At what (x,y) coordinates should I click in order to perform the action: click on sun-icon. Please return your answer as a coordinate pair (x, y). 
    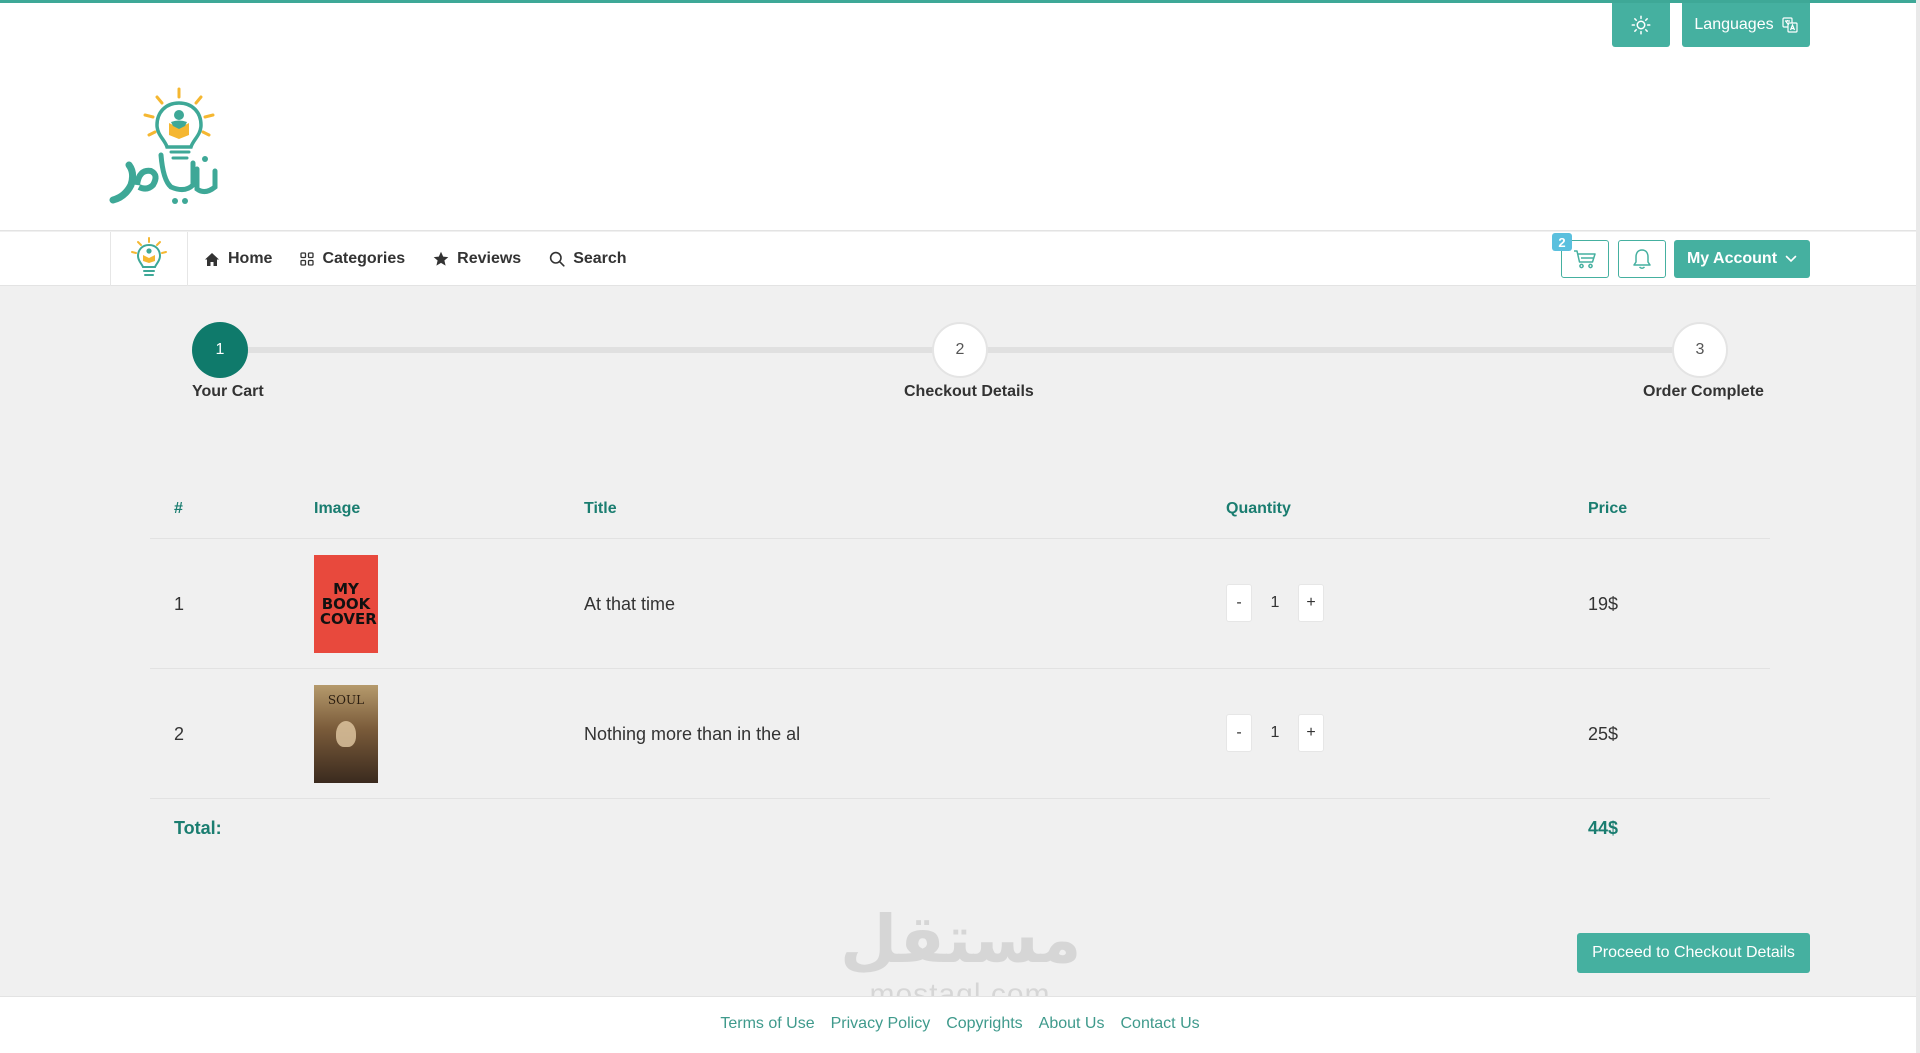
    Looking at the image, I should click on (1641, 25).